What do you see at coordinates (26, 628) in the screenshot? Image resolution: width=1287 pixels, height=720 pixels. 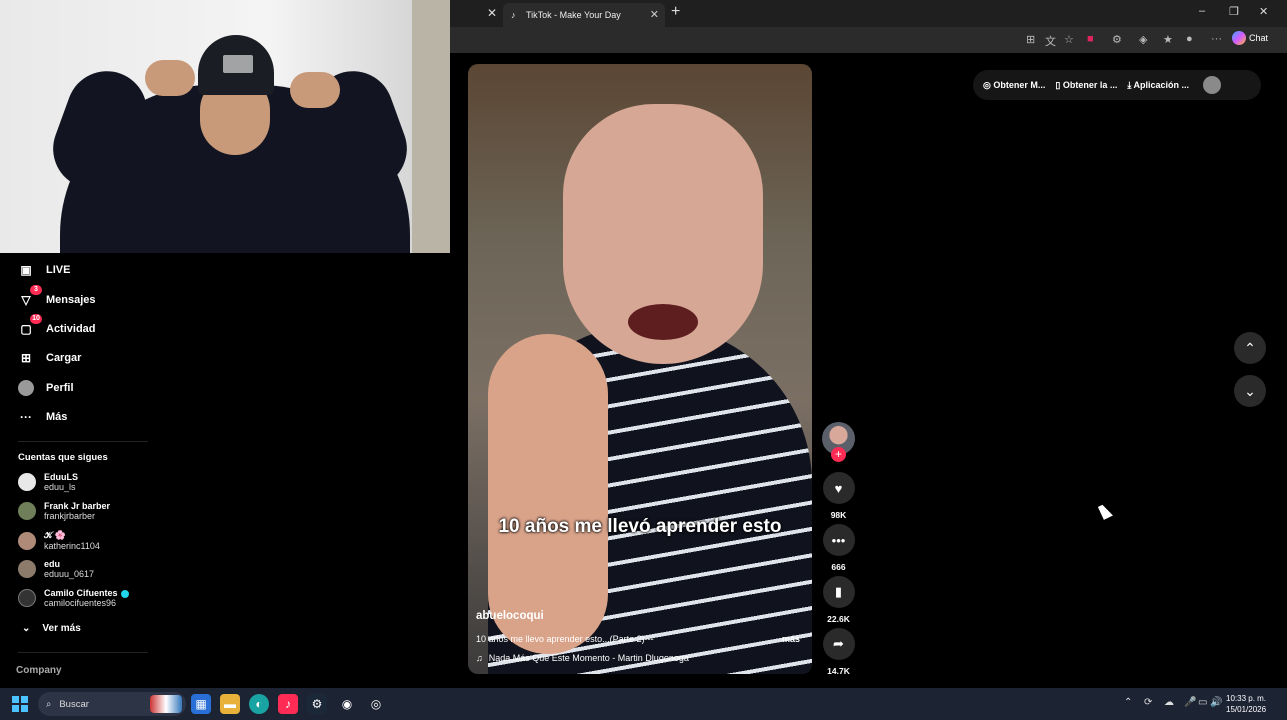 I see `chevron-down-icon: ⌄` at bounding box center [26, 628].